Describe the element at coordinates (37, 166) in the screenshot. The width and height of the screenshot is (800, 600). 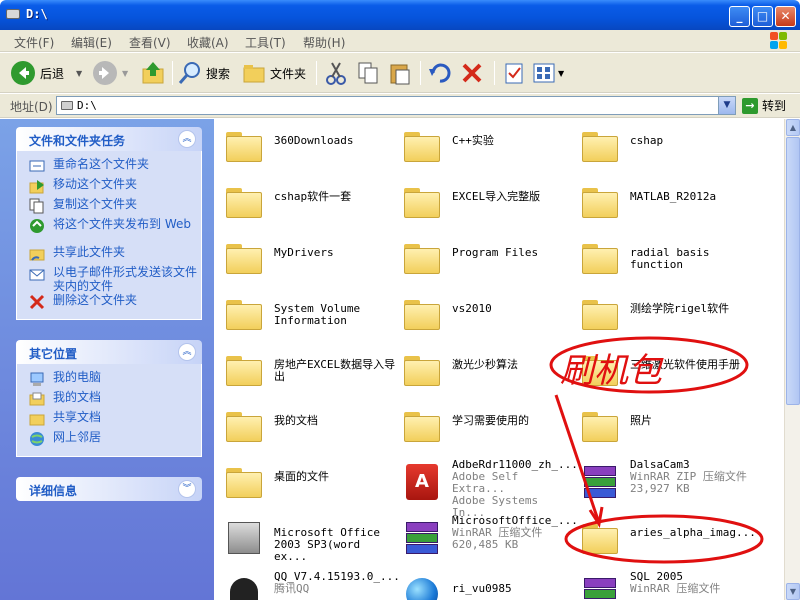
I see `rename-icon` at that location.